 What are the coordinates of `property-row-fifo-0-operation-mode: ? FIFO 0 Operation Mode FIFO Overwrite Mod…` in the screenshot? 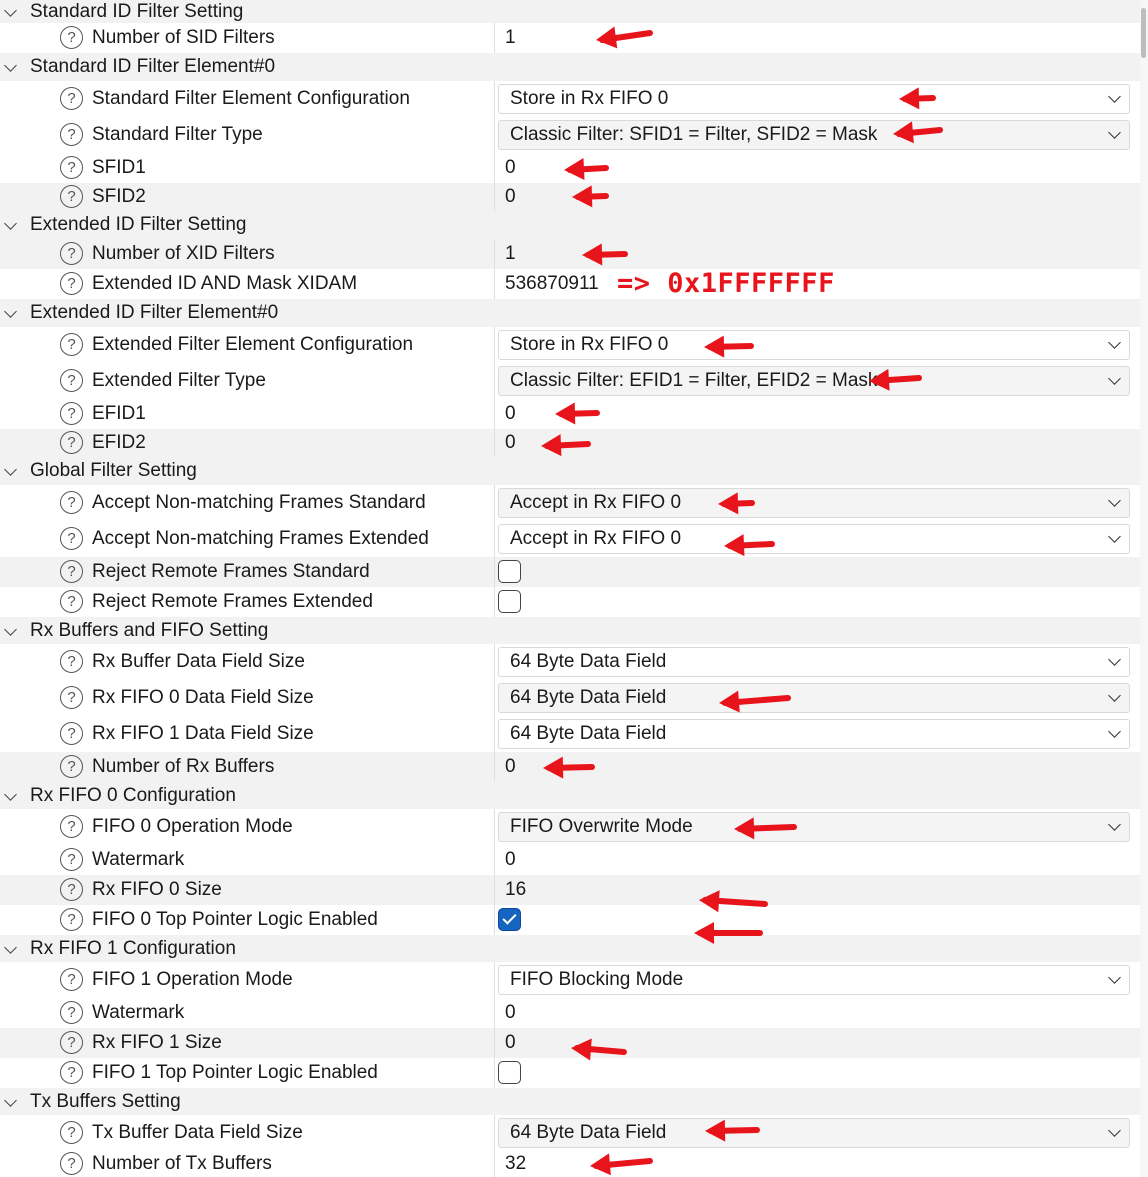 It's located at (570, 827).